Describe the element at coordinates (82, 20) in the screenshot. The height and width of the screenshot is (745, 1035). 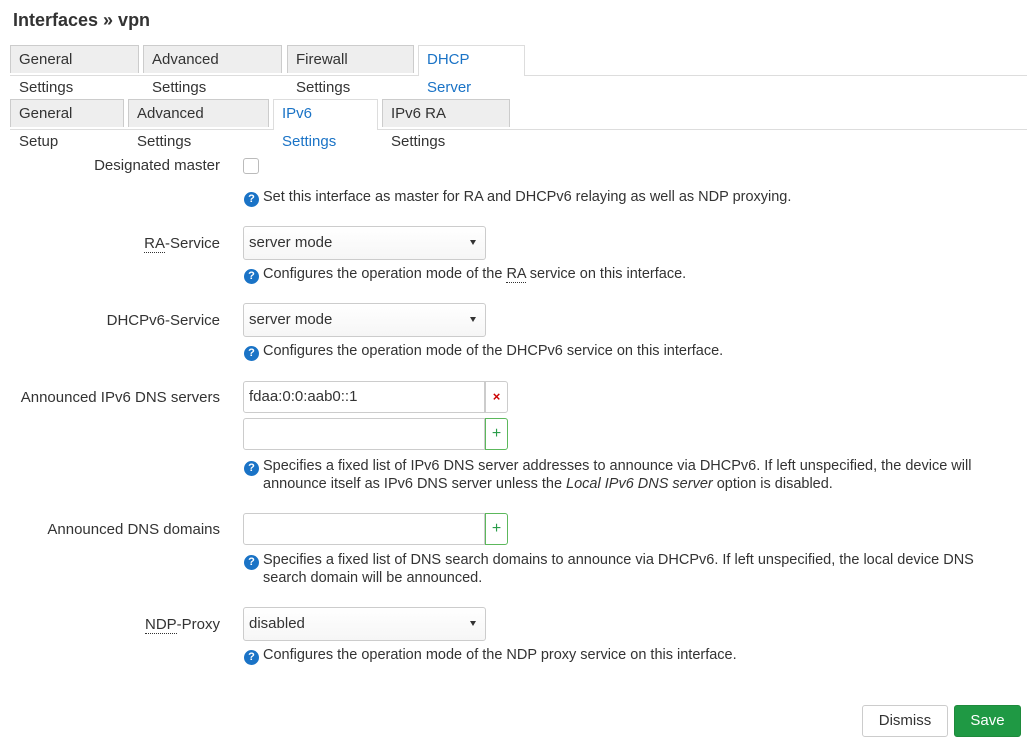
I see `page-title: Interfaces » vpn` at that location.